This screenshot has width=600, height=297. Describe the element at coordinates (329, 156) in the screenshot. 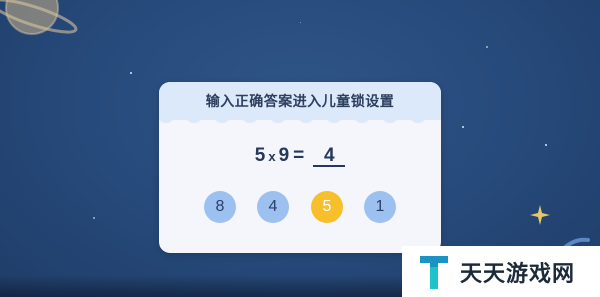

I see `answer-input: 4` at that location.